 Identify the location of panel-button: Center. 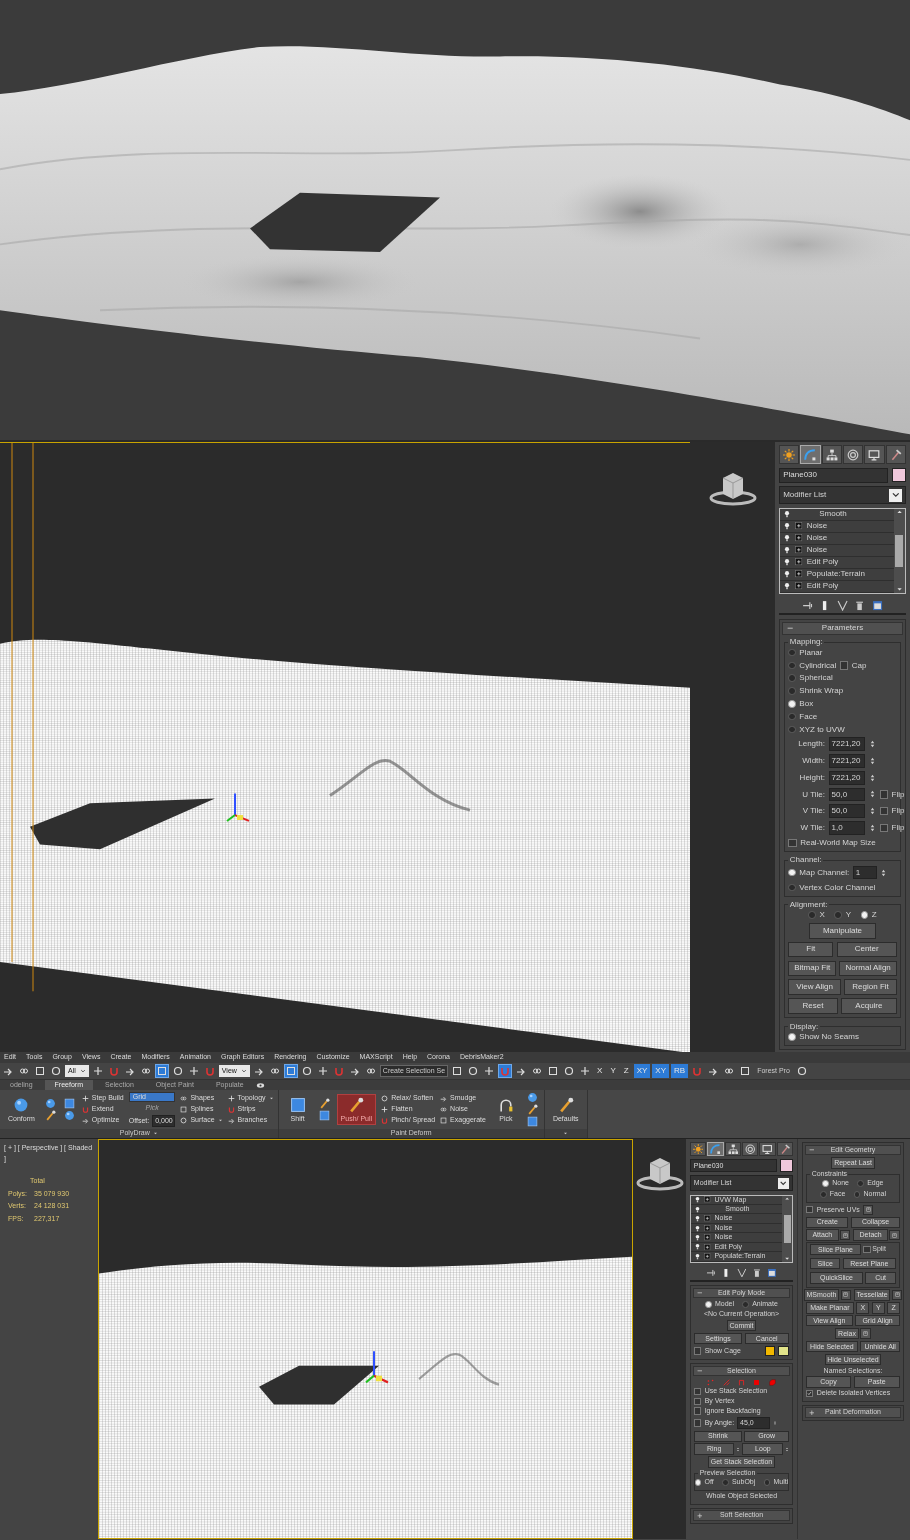
(866, 949).